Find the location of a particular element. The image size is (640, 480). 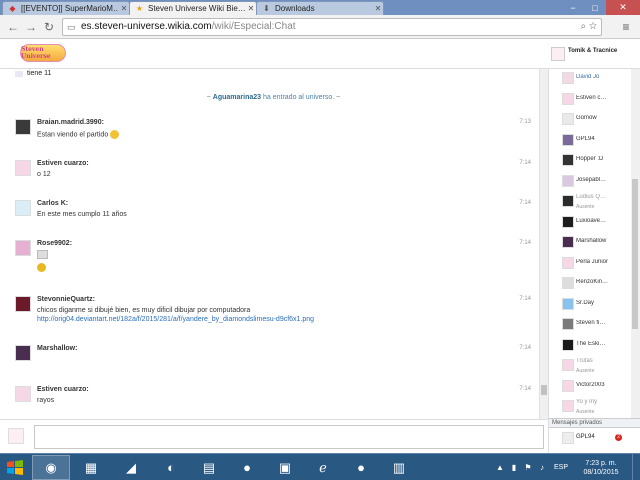

message-input is located at coordinates (289, 437).